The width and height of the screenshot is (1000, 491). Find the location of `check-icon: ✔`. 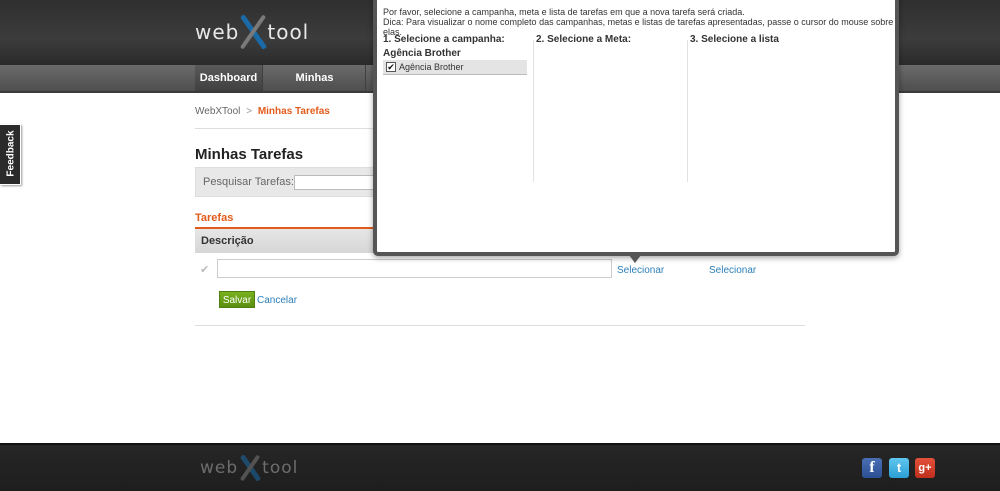

check-icon: ✔ is located at coordinates (206, 269).